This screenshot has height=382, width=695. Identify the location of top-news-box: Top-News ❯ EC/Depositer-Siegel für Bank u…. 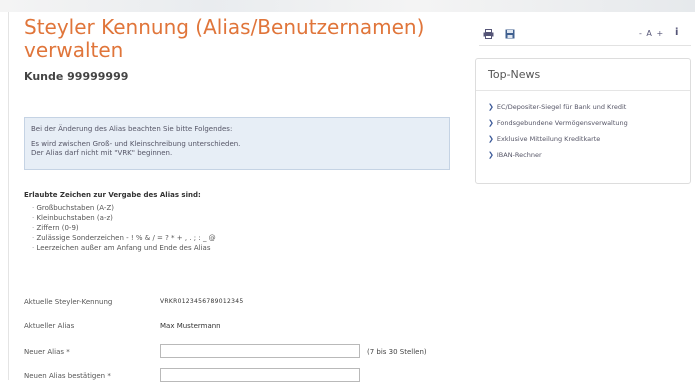
(583, 121).